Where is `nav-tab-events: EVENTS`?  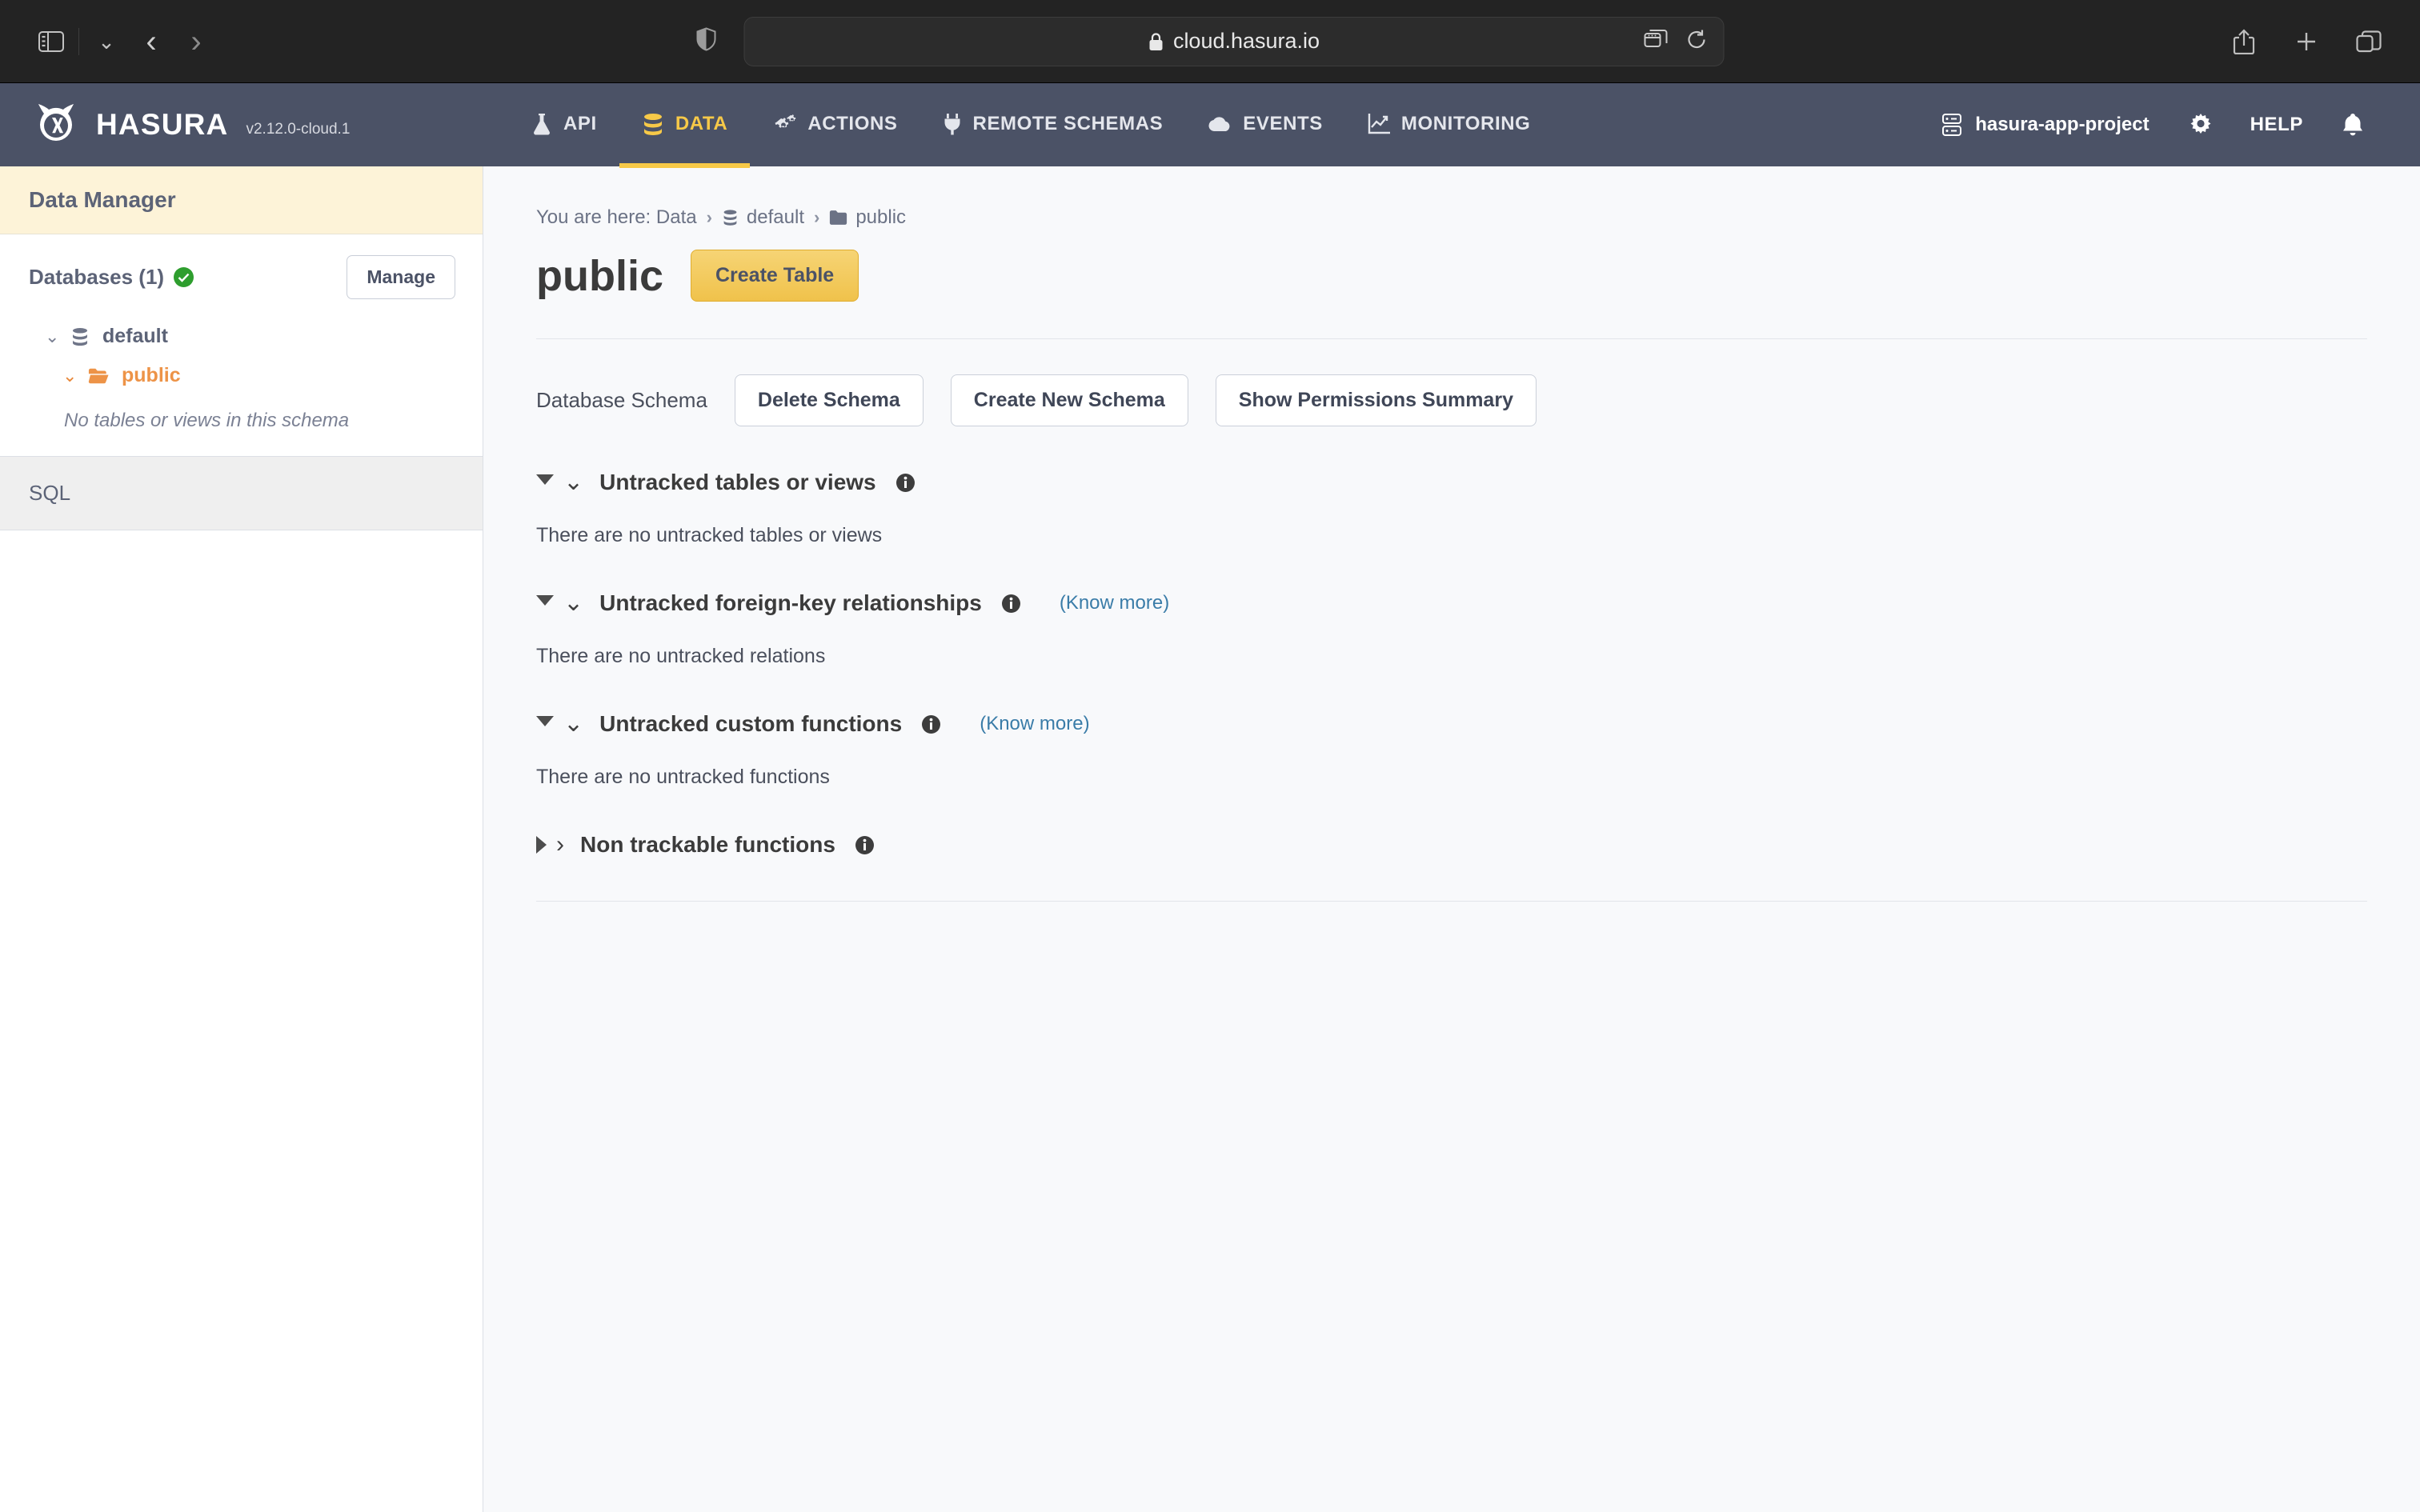 nav-tab-events: EVENTS is located at coordinates (1265, 126).